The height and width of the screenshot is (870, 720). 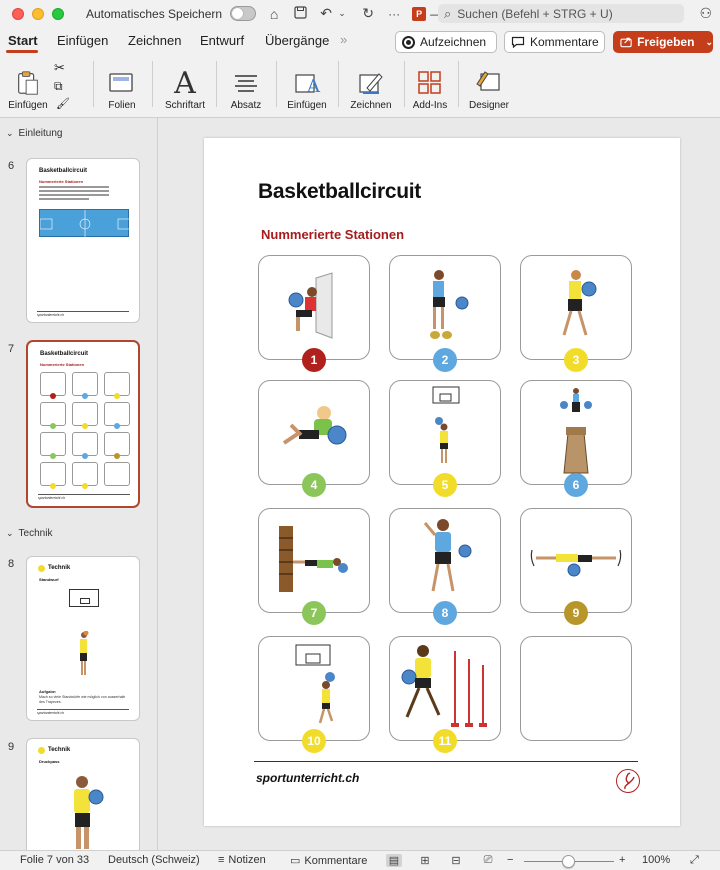 I want to click on format-painter-icon: 🖌, so click(x=63, y=103).